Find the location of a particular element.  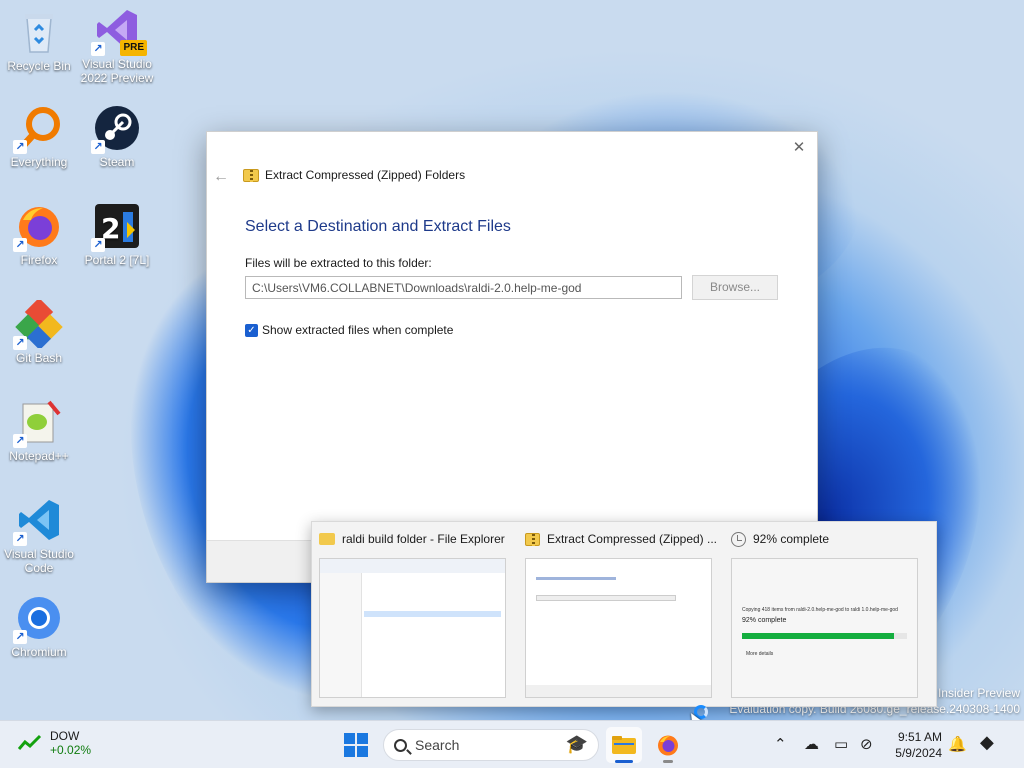

desktop-icon-label: Git Bash is located at coordinates (39, 358).